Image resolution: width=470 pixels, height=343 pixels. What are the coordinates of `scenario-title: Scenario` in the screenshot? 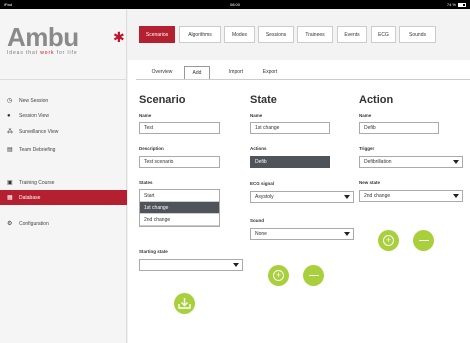 It's located at (162, 100).